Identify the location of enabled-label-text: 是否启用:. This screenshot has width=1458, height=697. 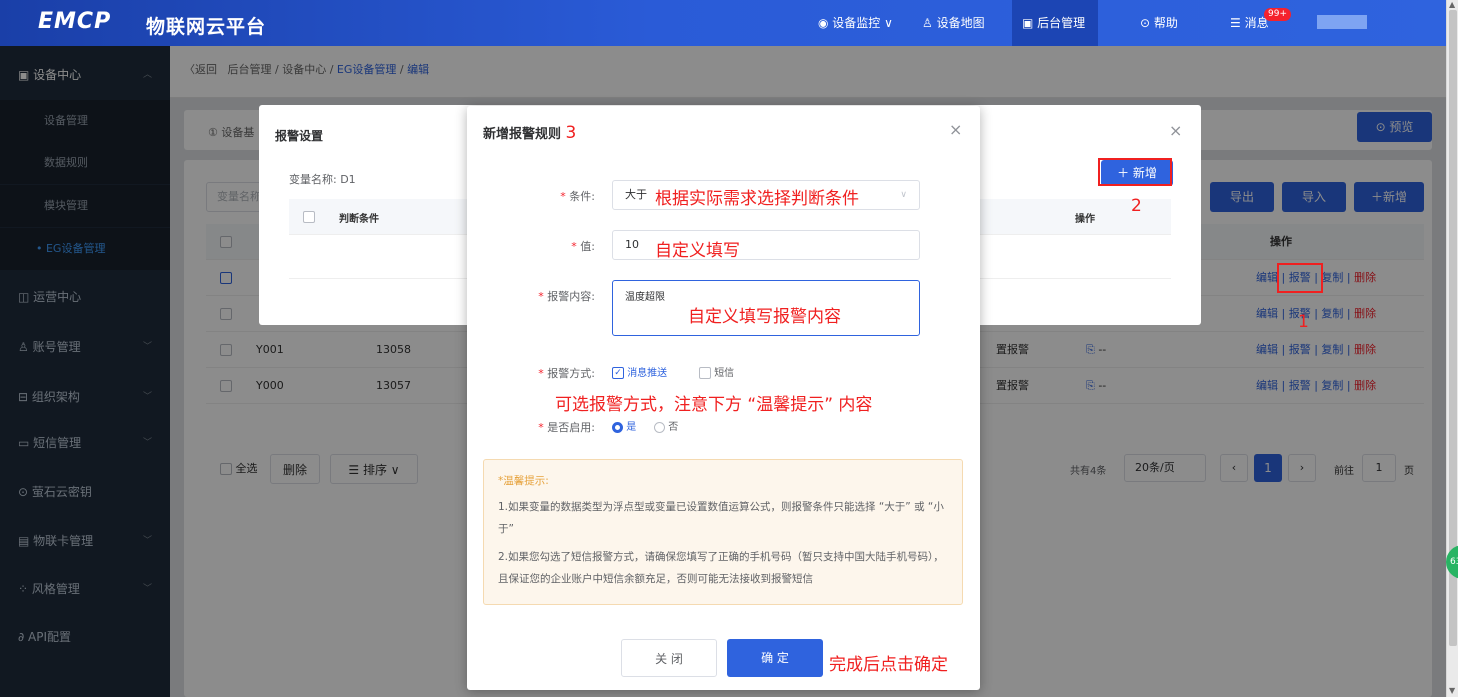
(571, 427).